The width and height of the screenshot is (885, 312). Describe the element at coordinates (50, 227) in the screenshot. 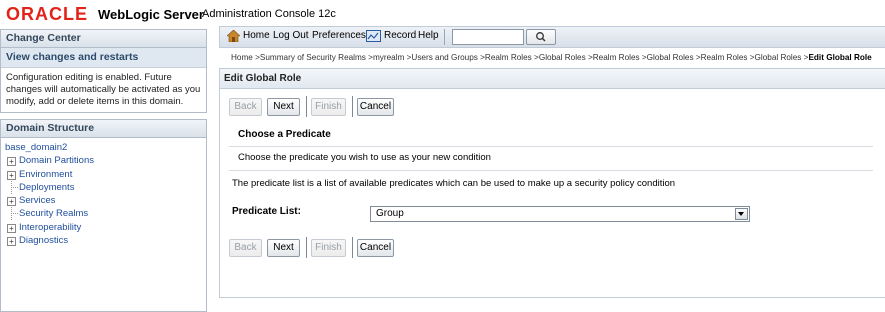

I see `tree-item-label: Interoperability` at that location.